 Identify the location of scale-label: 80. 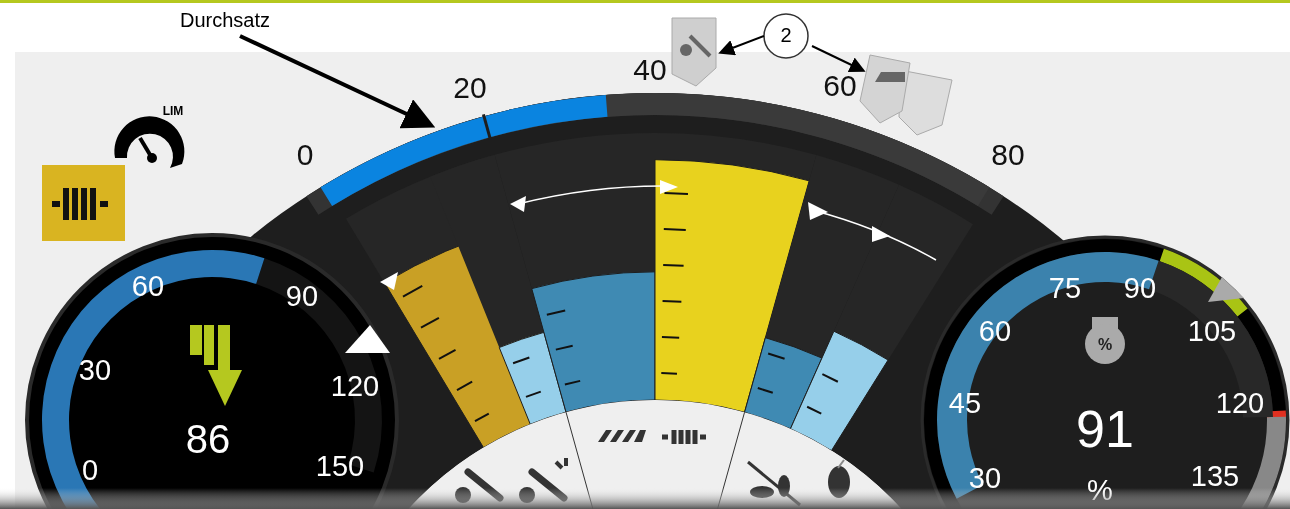
(1008, 154).